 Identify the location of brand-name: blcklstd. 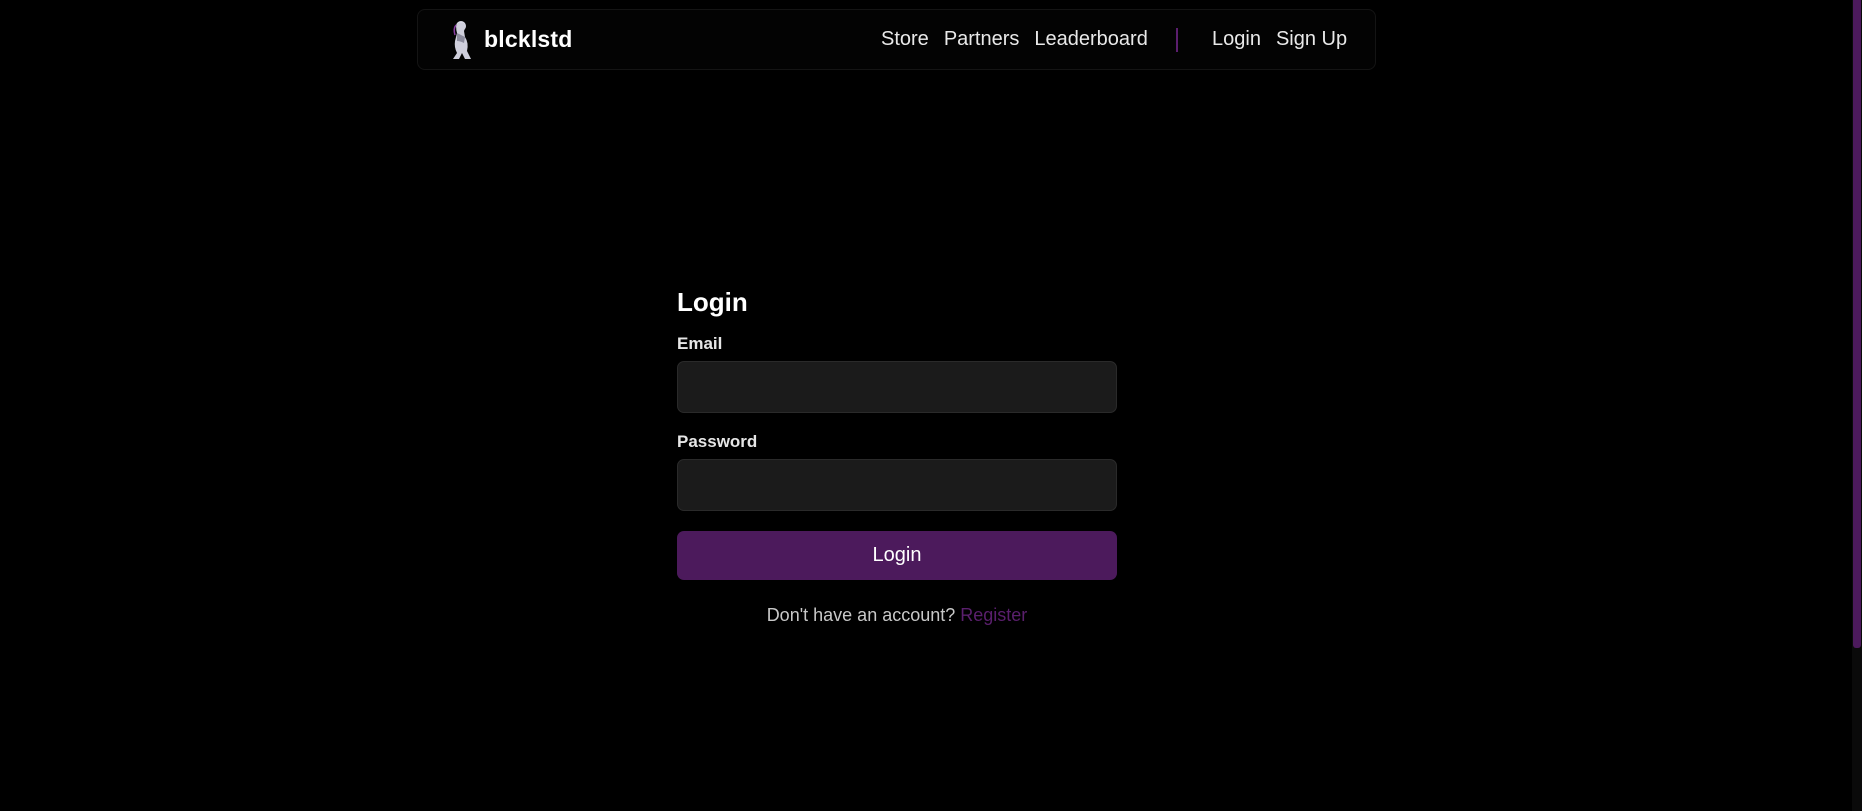
(528, 39).